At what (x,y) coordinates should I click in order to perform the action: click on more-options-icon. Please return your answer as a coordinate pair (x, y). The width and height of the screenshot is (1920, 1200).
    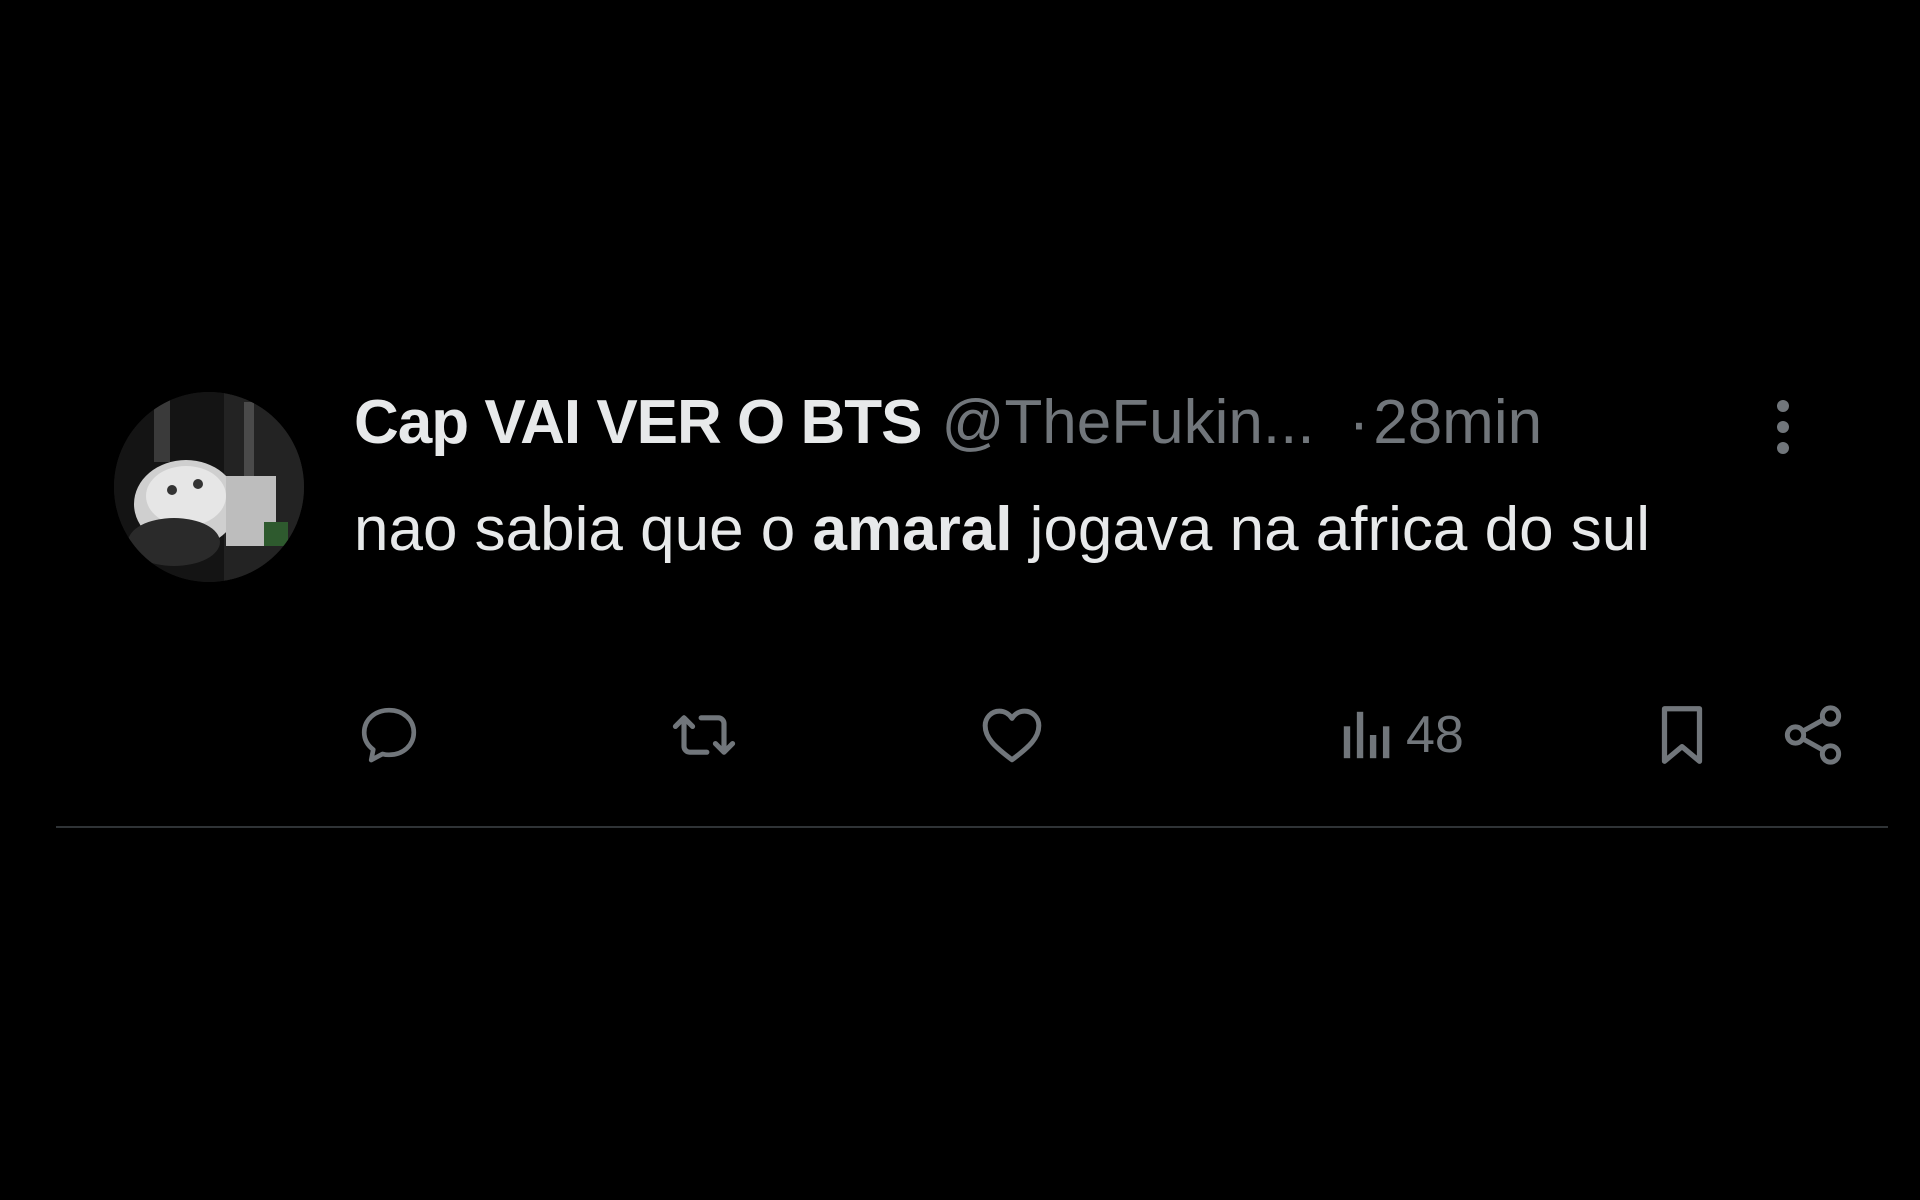
    Looking at the image, I should click on (1783, 427).